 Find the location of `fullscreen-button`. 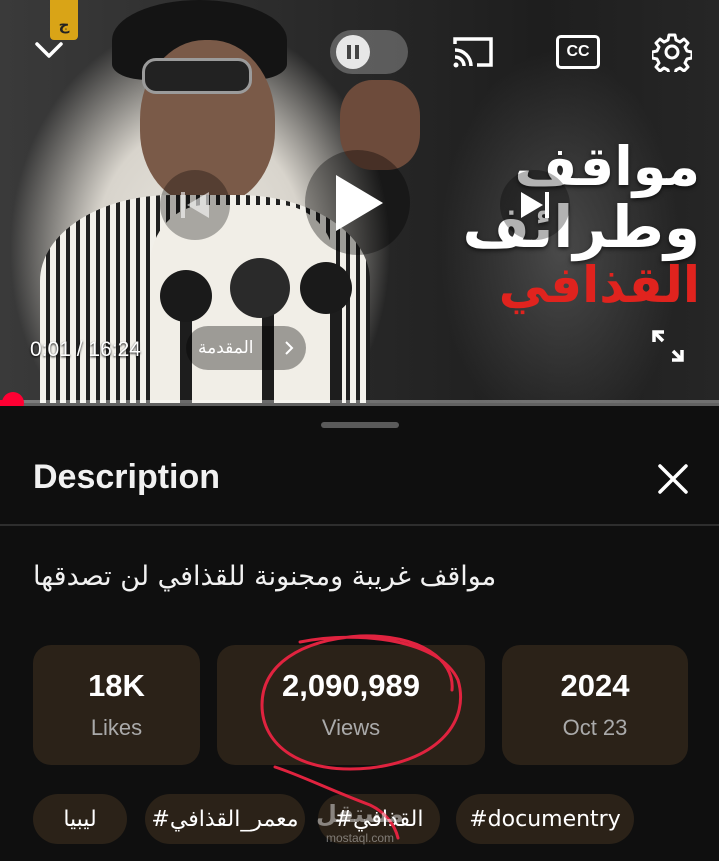

fullscreen-button is located at coordinates (668, 346).